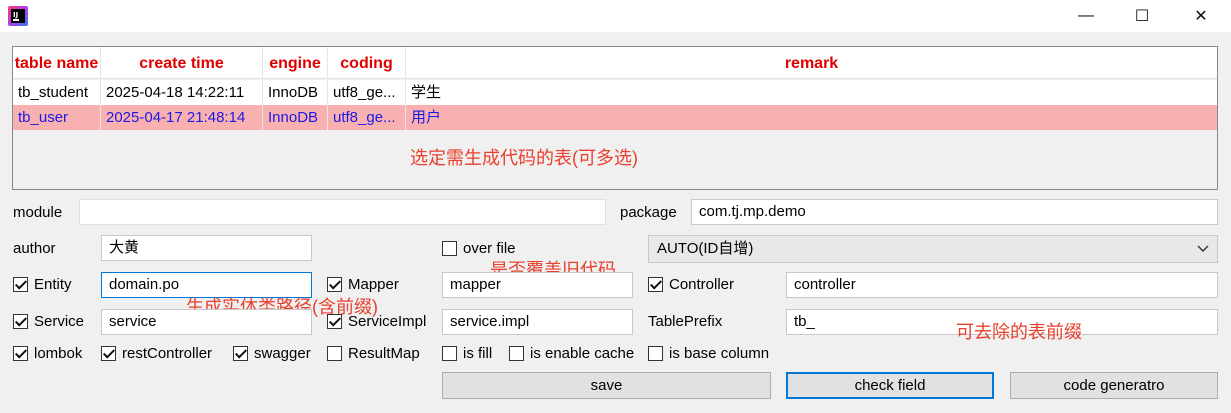 Image resolution: width=1231 pixels, height=413 pixels. Describe the element at coordinates (426, 117) in the screenshot. I see `cell-remark: 用户` at that location.